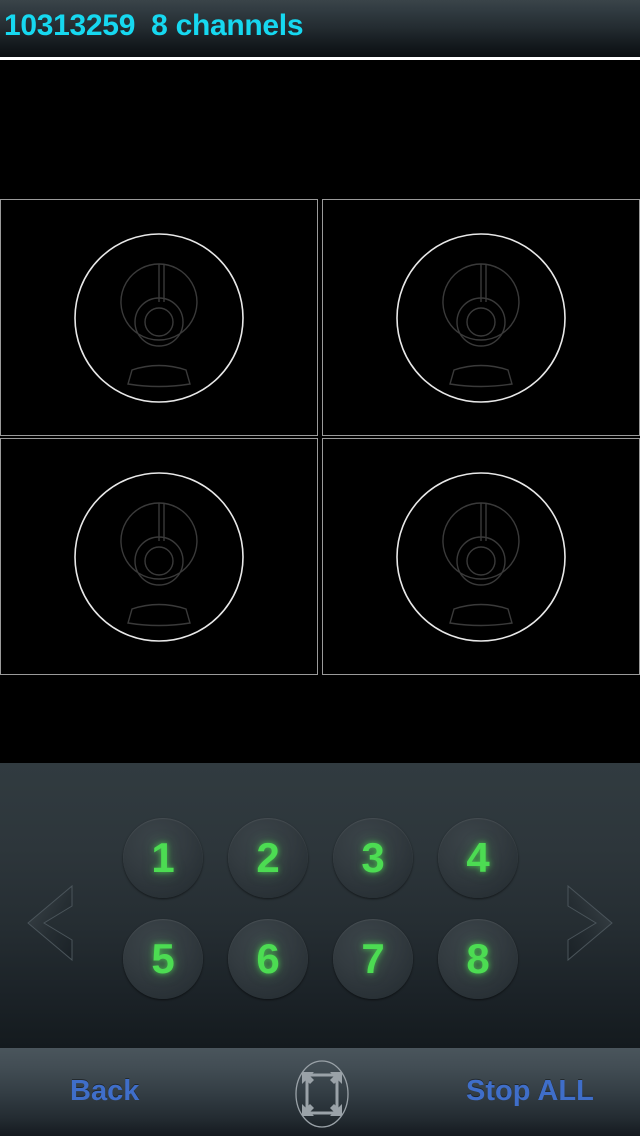 Image resolution: width=640 pixels, height=1136 pixels. Describe the element at coordinates (320, 30) in the screenshot. I see `header-bar: 10313259 8 channels` at that location.